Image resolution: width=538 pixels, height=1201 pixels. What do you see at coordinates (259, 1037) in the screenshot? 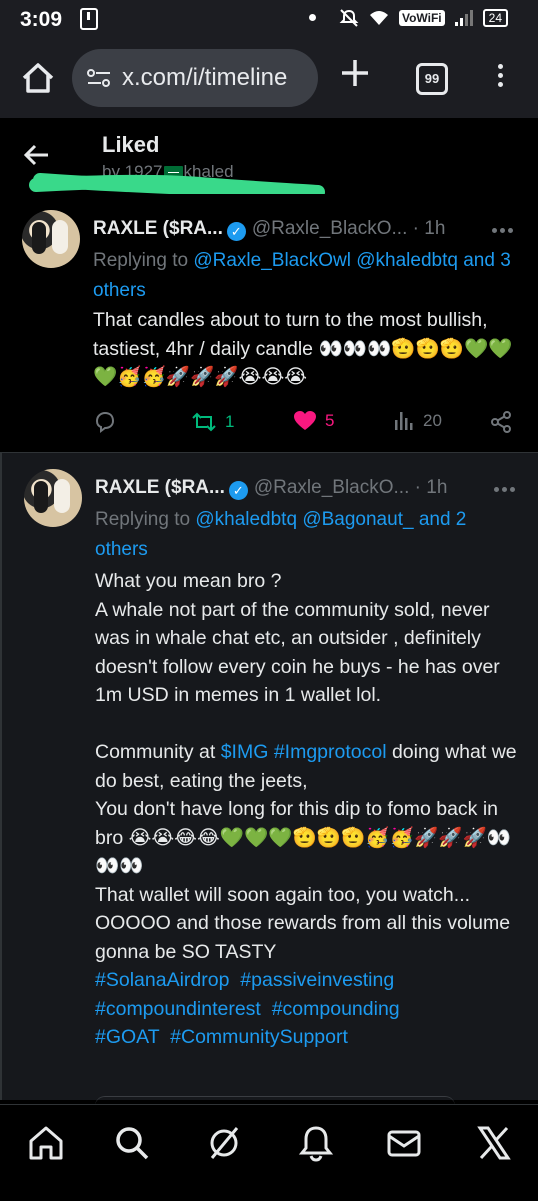
I see `hashtag-link: #CommunitySupport` at bounding box center [259, 1037].